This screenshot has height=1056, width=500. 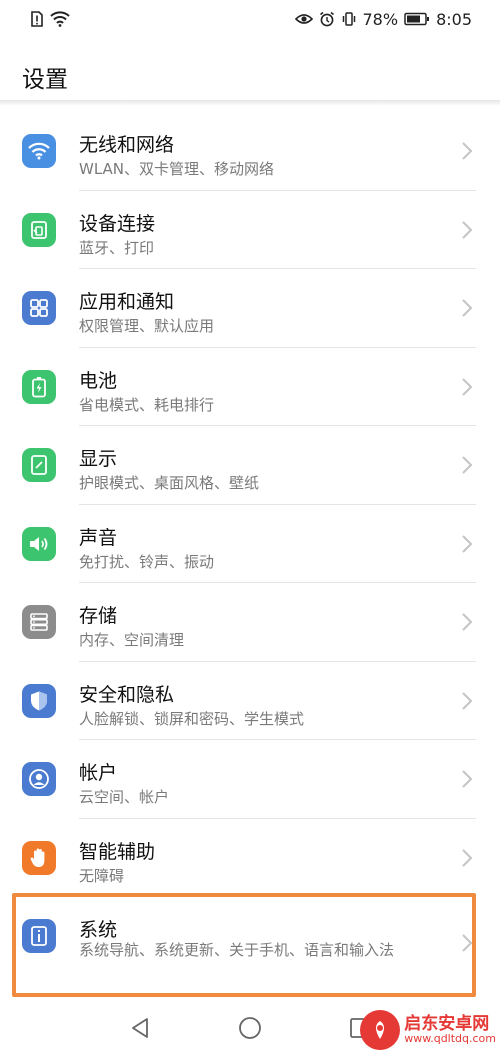 I want to click on watermark: 启东安卓网 www.qdltdq.com, so click(x=428, y=1030).